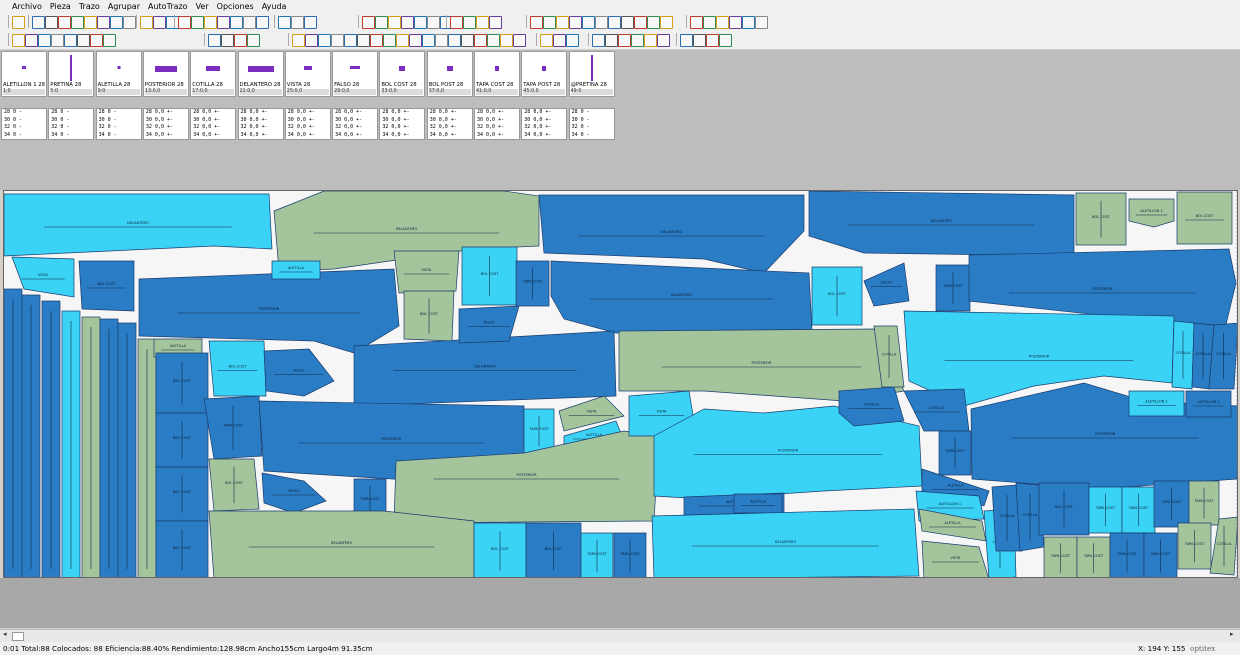 The image size is (1240, 655). I want to click on menu-trazo: Trazo, so click(89, 6).